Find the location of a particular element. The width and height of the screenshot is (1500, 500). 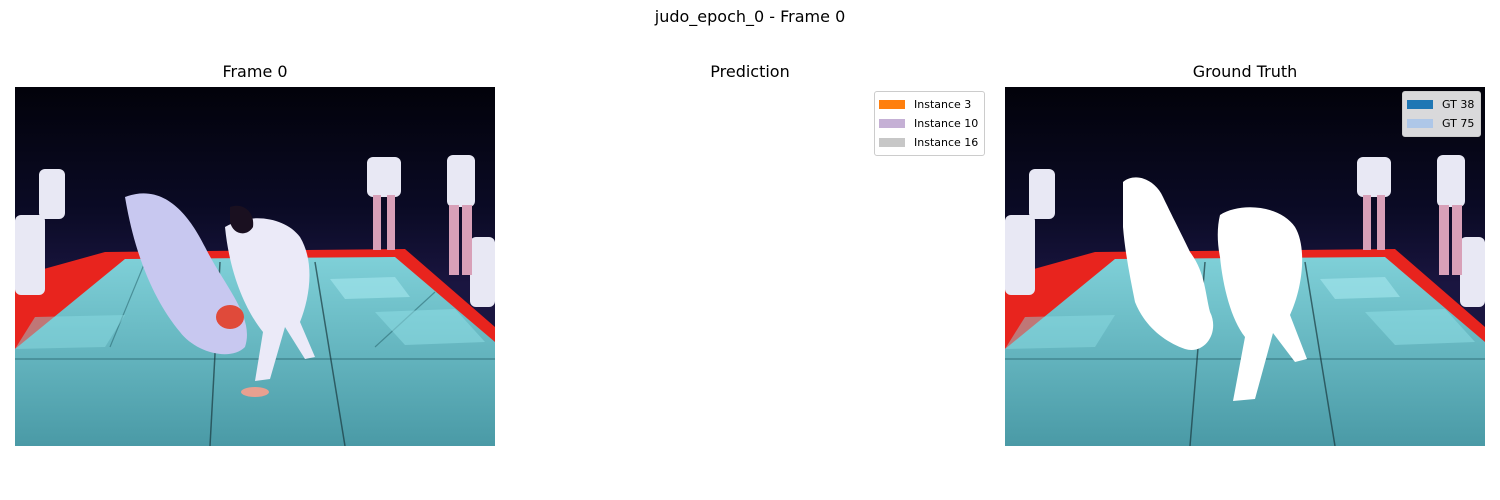

legend-label: Instance 16 is located at coordinates (946, 142).